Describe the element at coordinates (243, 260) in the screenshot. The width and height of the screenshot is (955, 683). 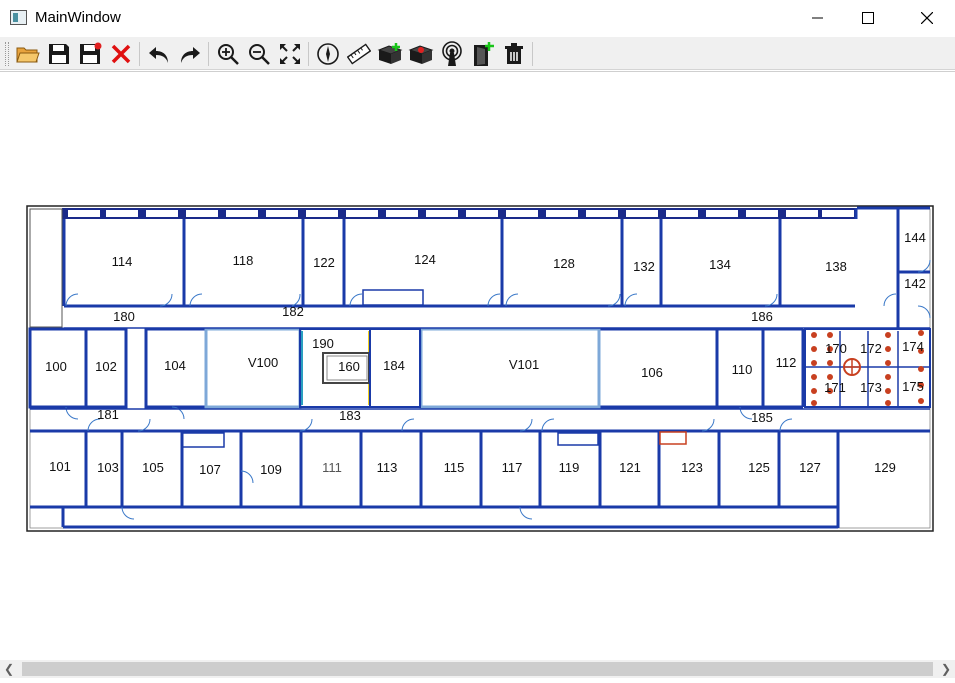
I see `room-label: 118` at that location.